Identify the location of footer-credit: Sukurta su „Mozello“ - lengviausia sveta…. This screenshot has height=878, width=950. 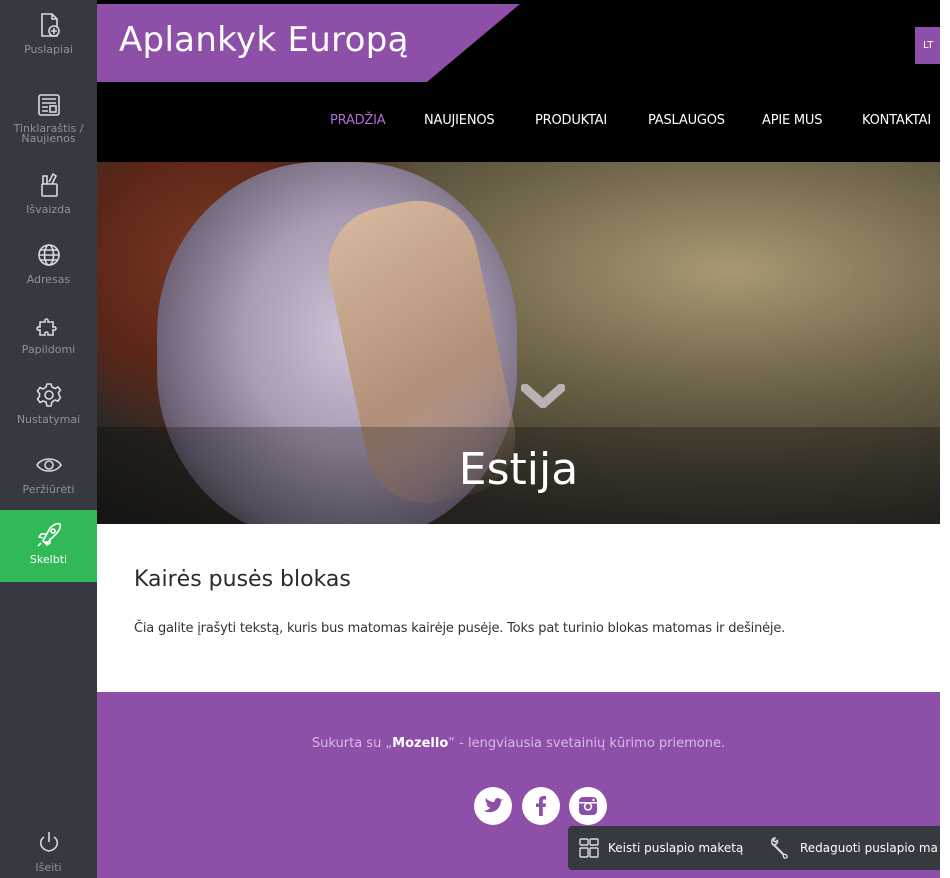
(518, 743).